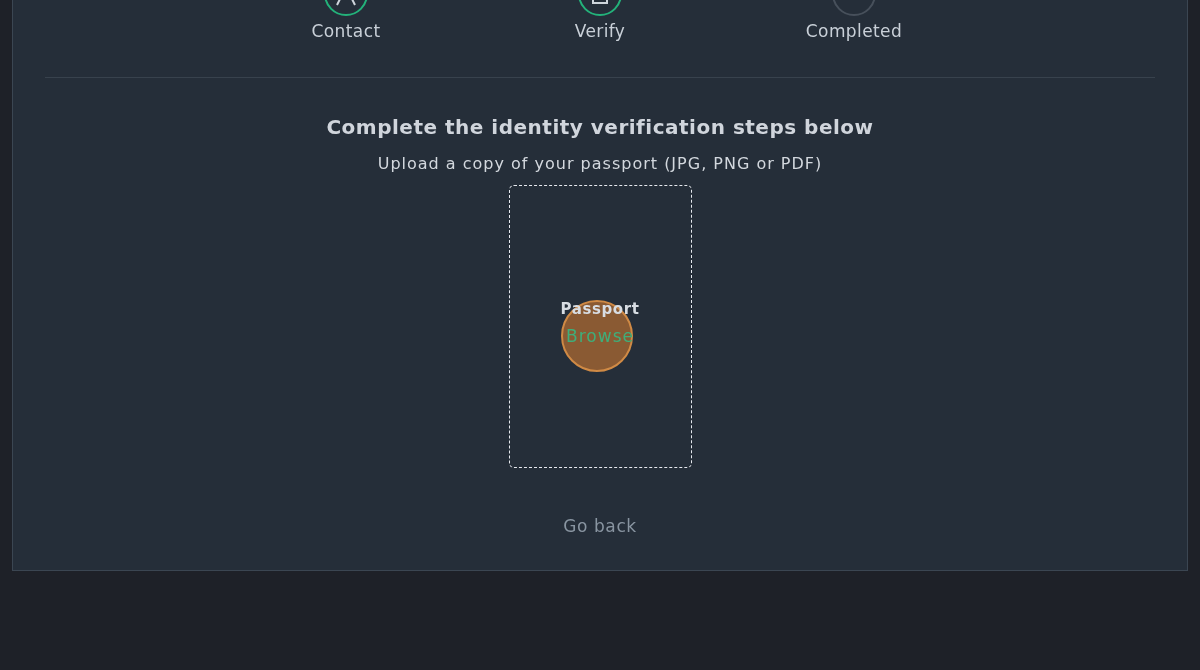 The image size is (1200, 670). What do you see at coordinates (346, 31) in the screenshot?
I see `step-label: Contact` at bounding box center [346, 31].